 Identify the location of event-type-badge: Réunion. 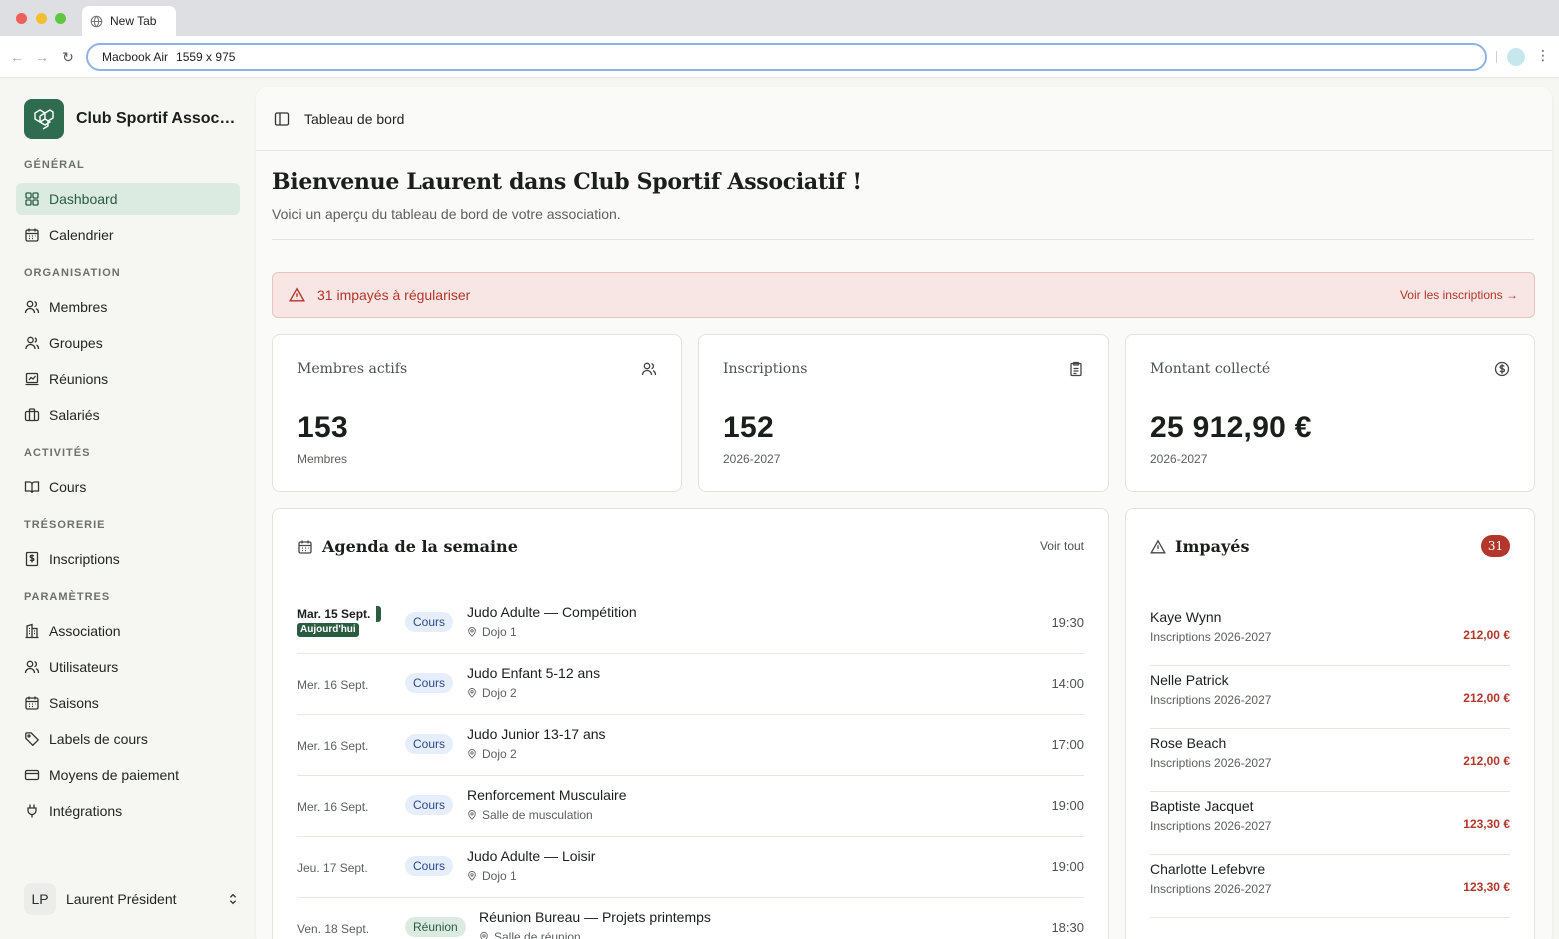
(435, 927).